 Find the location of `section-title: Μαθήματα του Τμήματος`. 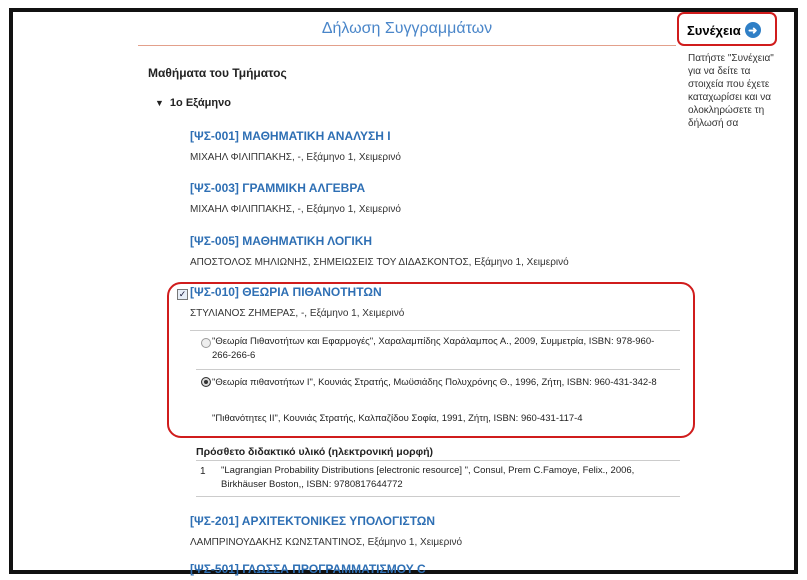

section-title: Μαθήματα του Τμήματος is located at coordinates (217, 73).